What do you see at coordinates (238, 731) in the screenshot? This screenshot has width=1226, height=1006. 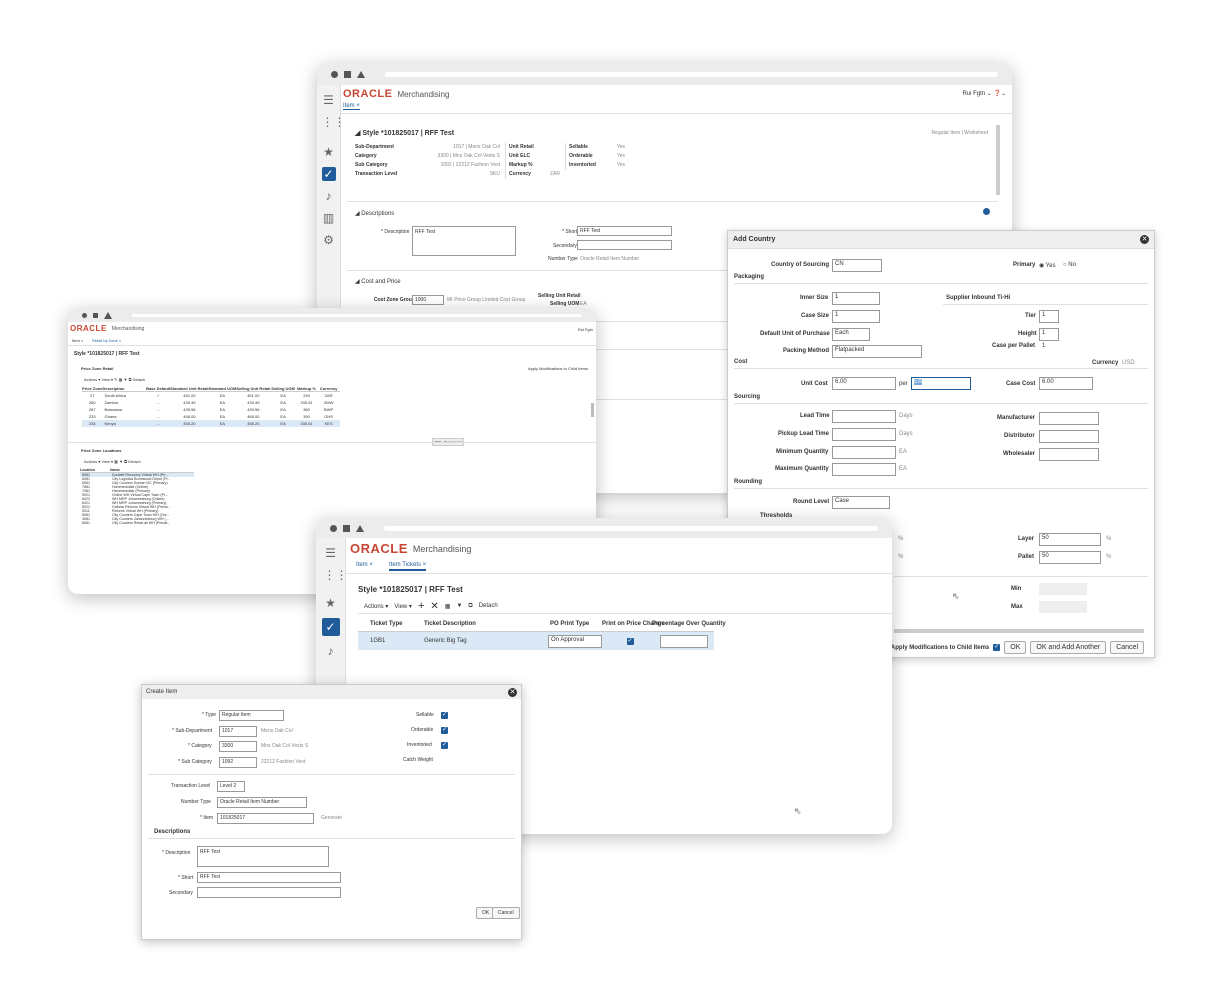 I see `subdept-select: 1017` at bounding box center [238, 731].